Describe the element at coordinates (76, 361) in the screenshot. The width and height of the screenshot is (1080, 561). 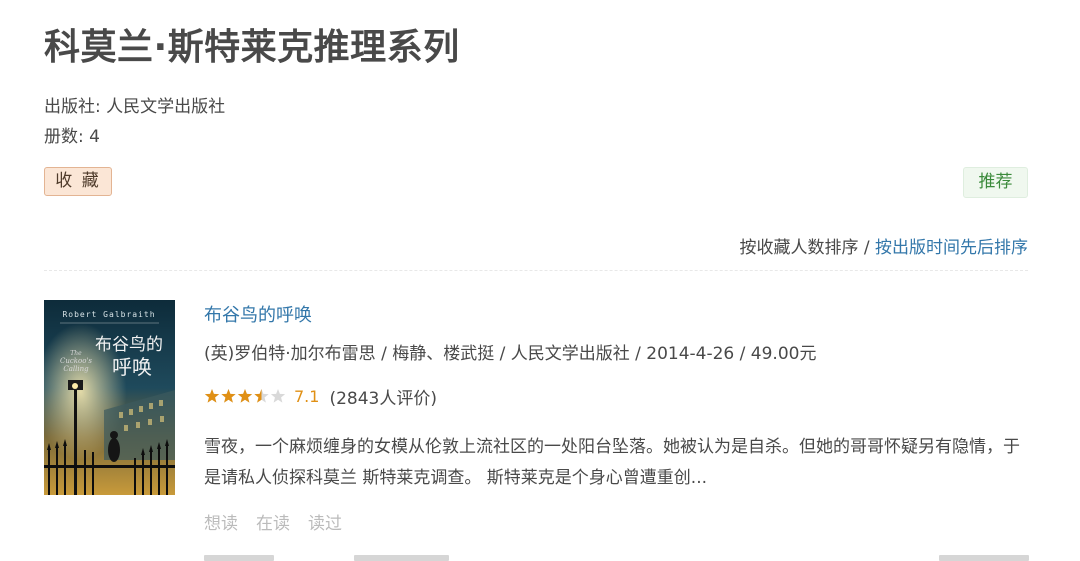
I see `cover-title-en-2: Cuckoo's` at that location.